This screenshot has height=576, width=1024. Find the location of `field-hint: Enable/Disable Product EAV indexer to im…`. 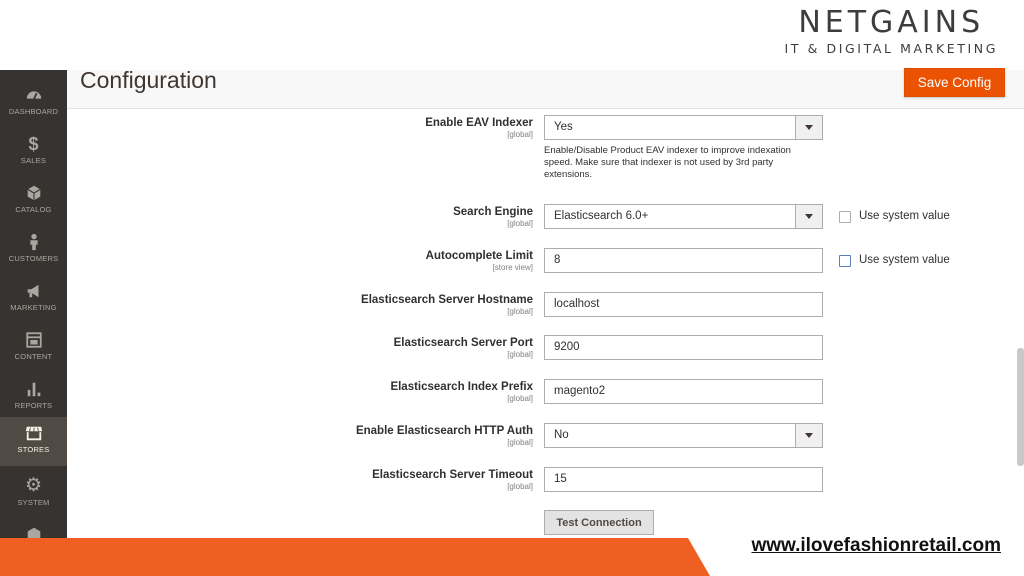

field-hint: Enable/Disable Product EAV indexer to im… is located at coordinates (667, 162).